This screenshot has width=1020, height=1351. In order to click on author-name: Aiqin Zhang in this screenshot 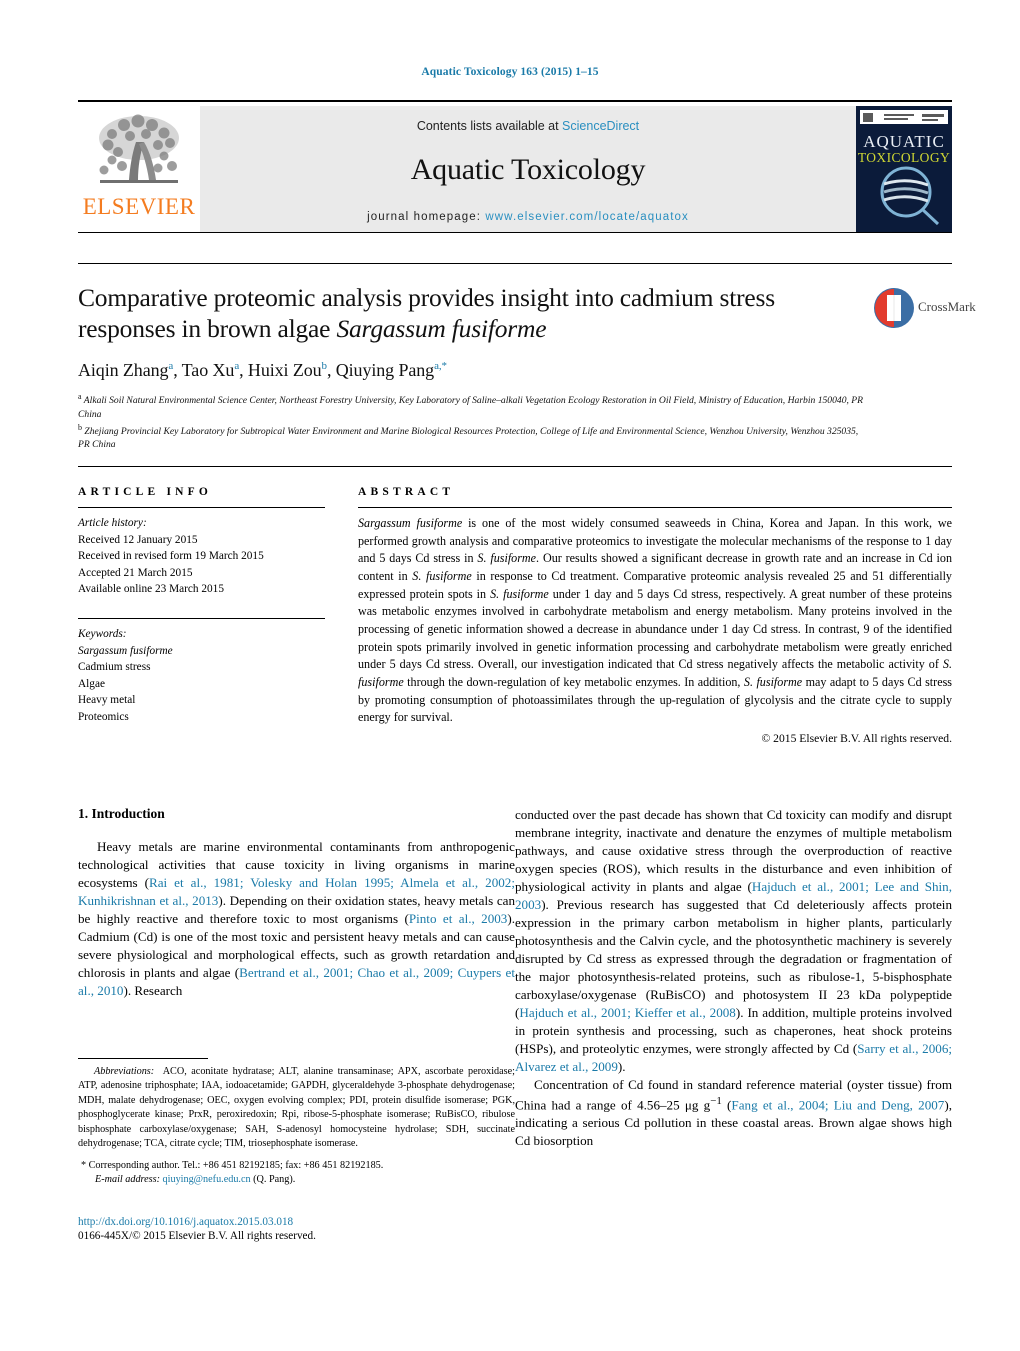, I will do `click(123, 370)`.